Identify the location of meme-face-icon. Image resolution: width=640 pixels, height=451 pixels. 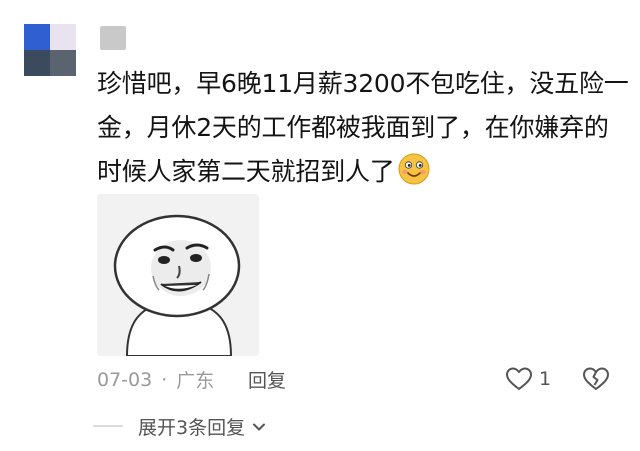
(178, 275).